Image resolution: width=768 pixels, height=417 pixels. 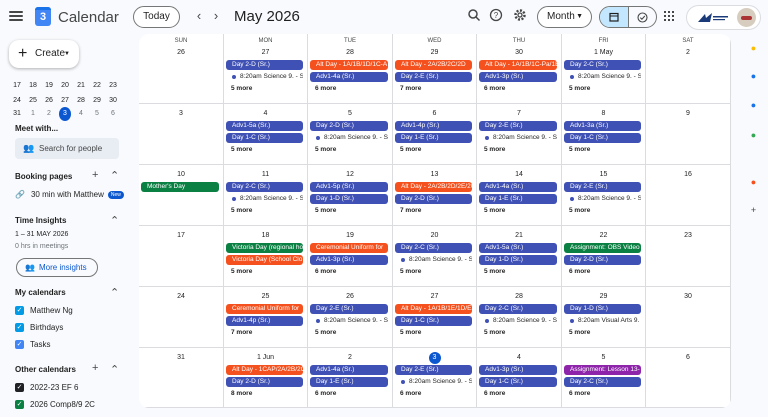 What do you see at coordinates (350, 358) in the screenshot?
I see `day-number: 2` at bounding box center [350, 358].